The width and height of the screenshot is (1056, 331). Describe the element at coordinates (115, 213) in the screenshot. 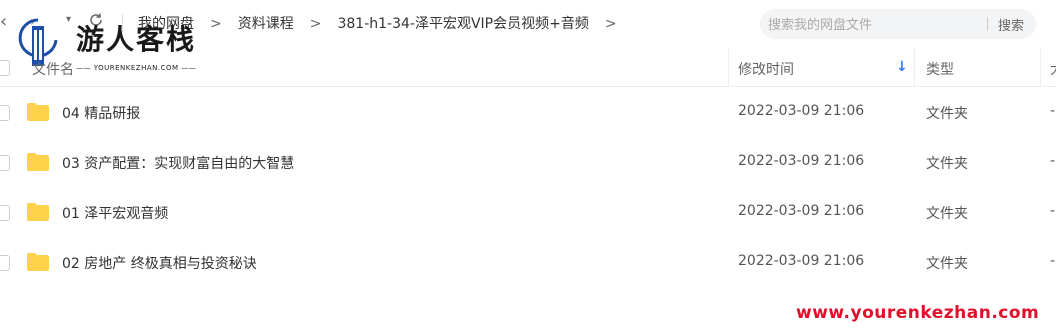

I see `file-name: 01 泽平宏观音频` at that location.